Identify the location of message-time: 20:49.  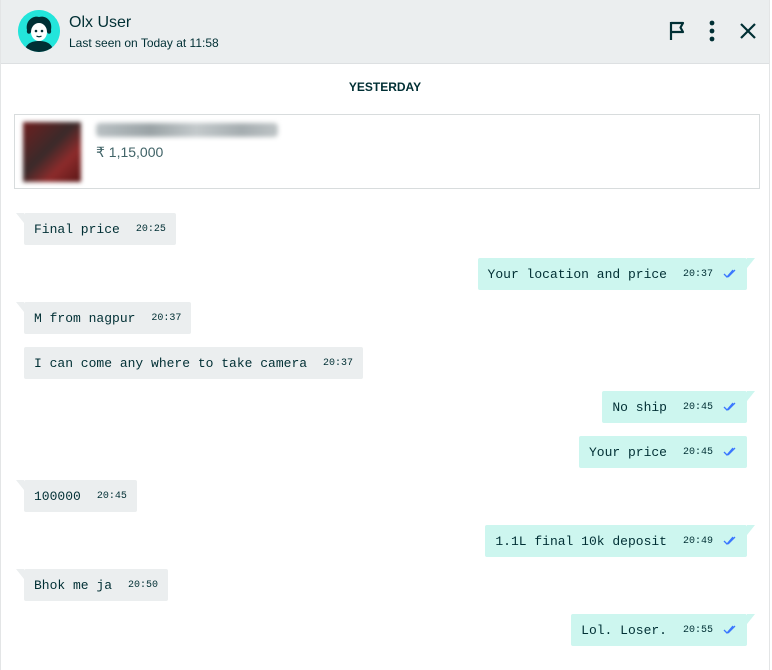
(697, 541).